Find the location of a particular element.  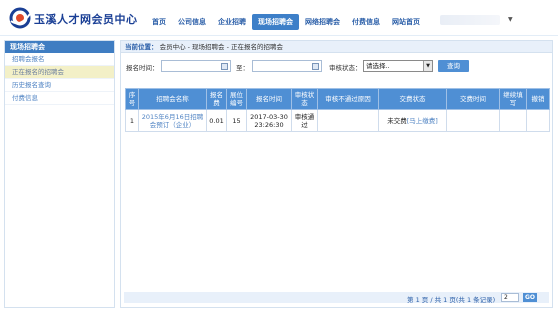

brand-title: 玉溪人才网会员中心 is located at coordinates (86, 19).